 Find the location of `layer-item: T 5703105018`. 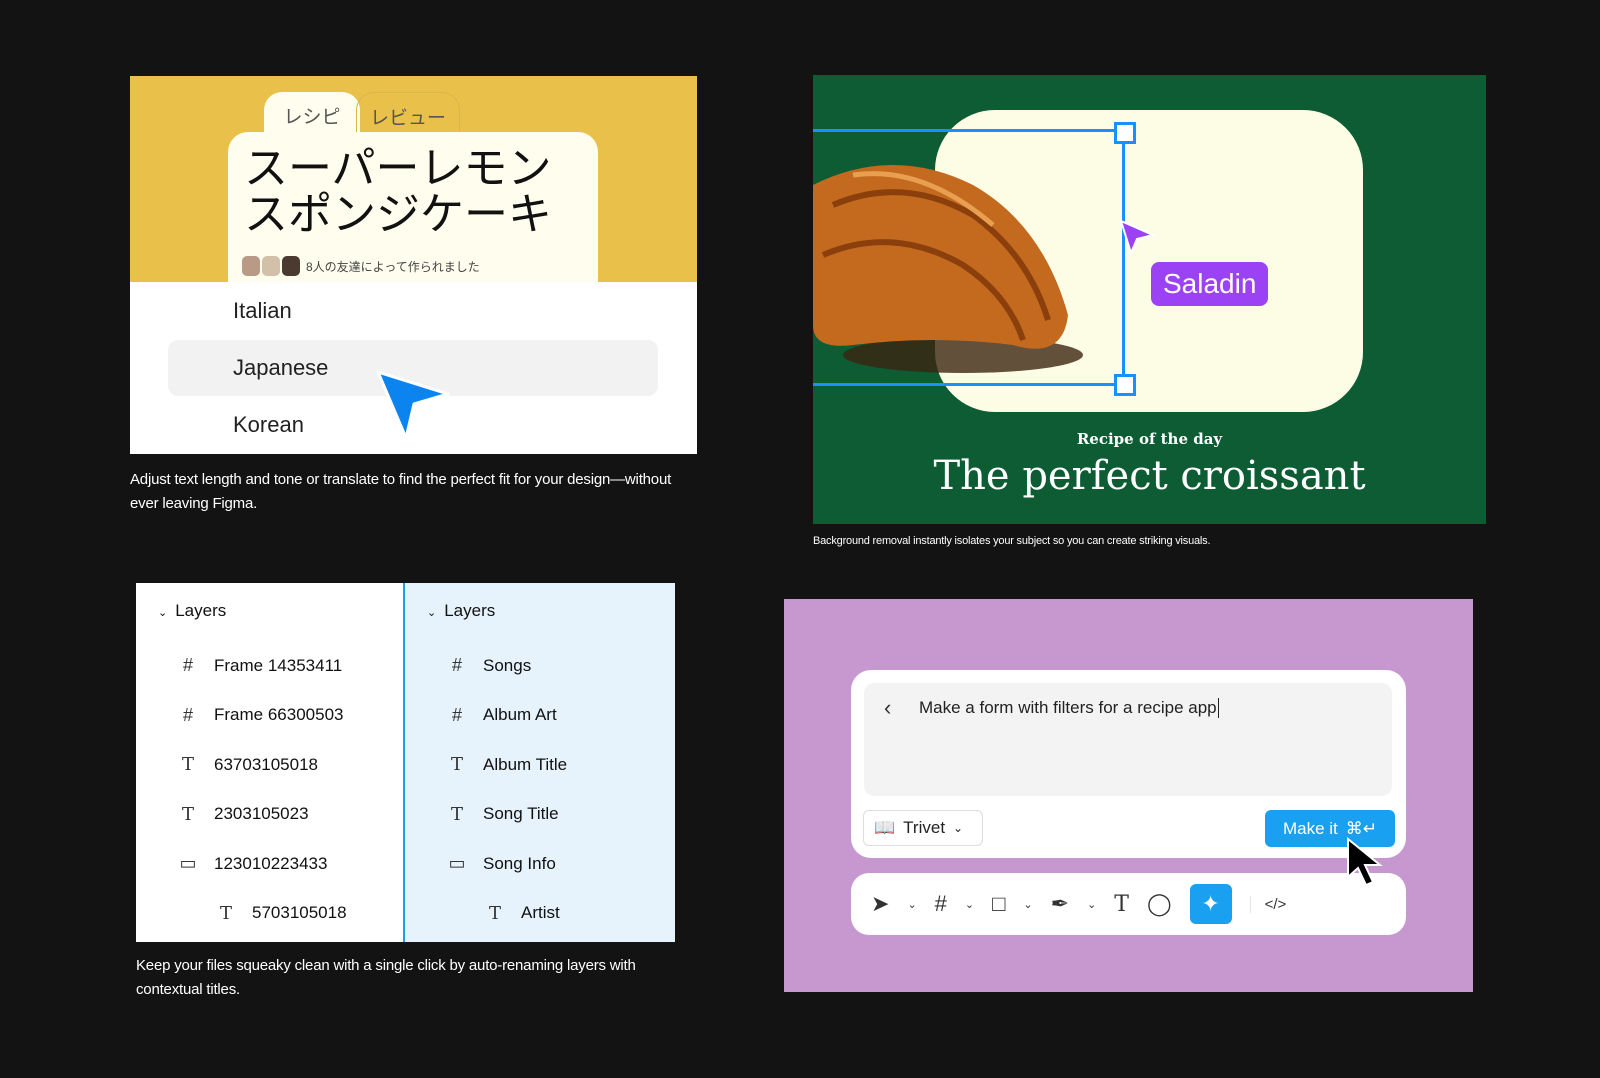

layer-item: T 5703105018 is located at coordinates (281, 913).